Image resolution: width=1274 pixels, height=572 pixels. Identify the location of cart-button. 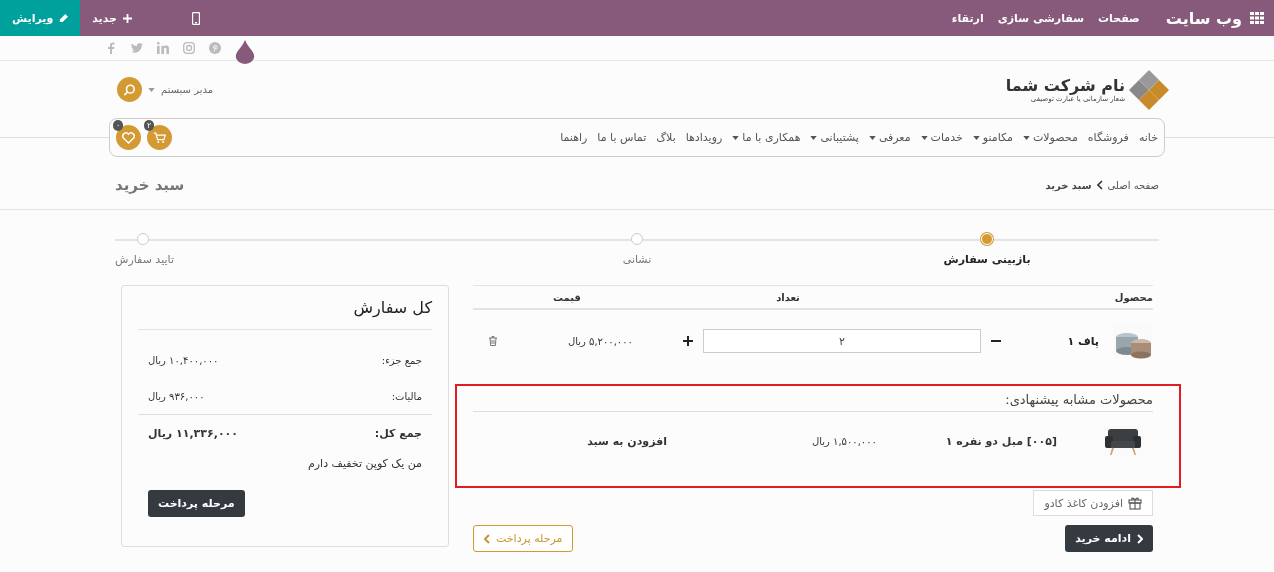
(159, 137).